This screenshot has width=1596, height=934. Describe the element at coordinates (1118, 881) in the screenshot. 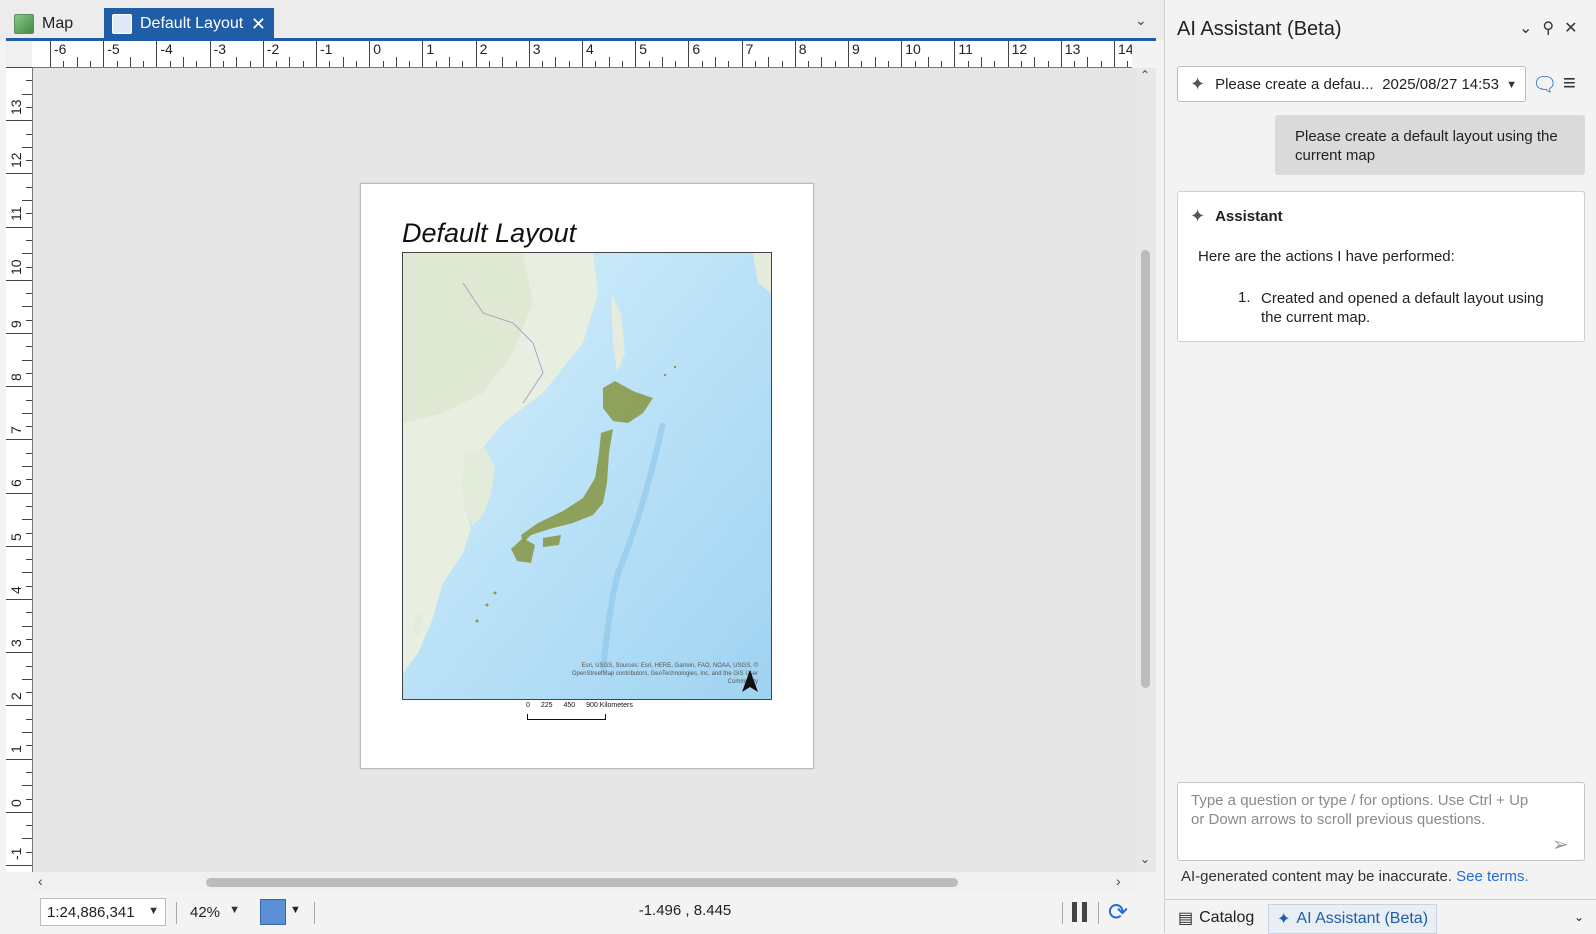

I see `scroll-right-icon: ›` at that location.